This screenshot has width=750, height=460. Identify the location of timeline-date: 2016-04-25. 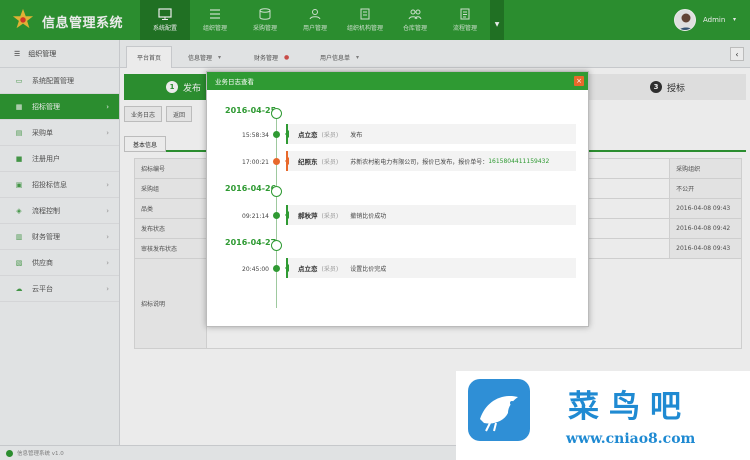
(251, 110).